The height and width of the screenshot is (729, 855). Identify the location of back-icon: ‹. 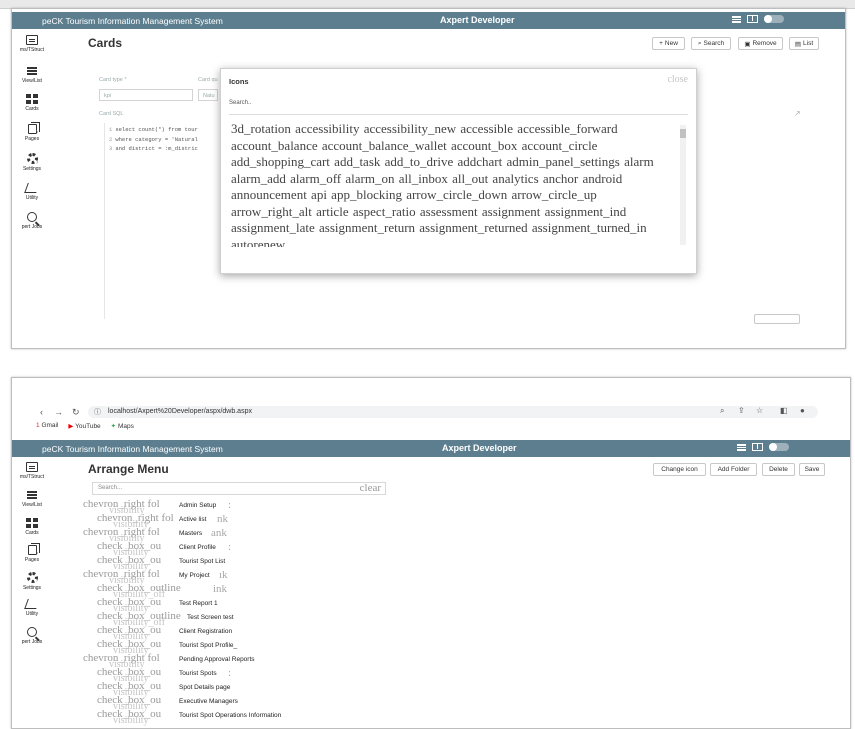
(41, 412).